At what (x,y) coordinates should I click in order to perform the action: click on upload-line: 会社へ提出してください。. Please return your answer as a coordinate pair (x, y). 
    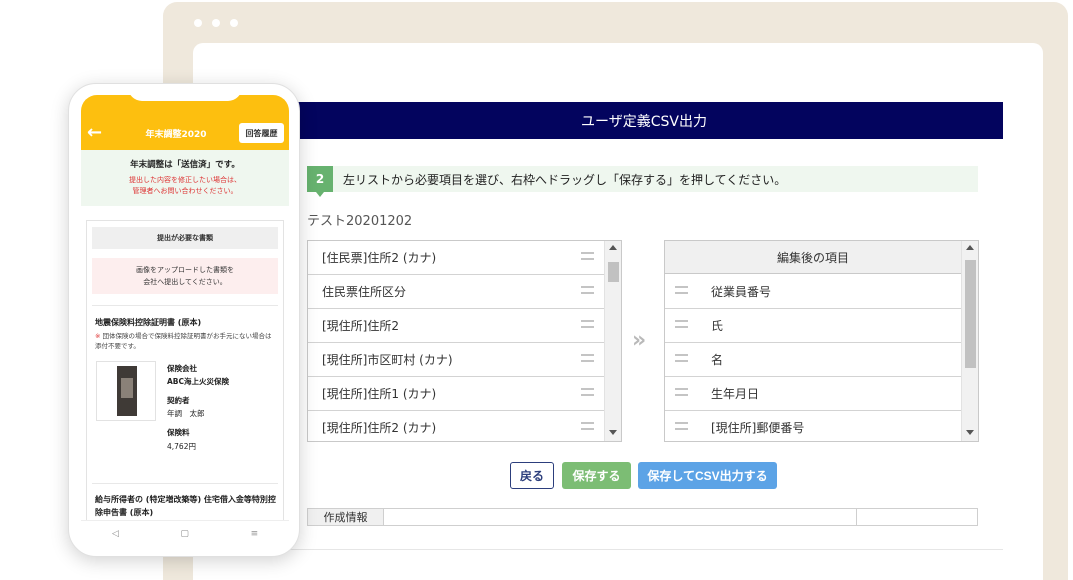
    Looking at the image, I should click on (185, 282).